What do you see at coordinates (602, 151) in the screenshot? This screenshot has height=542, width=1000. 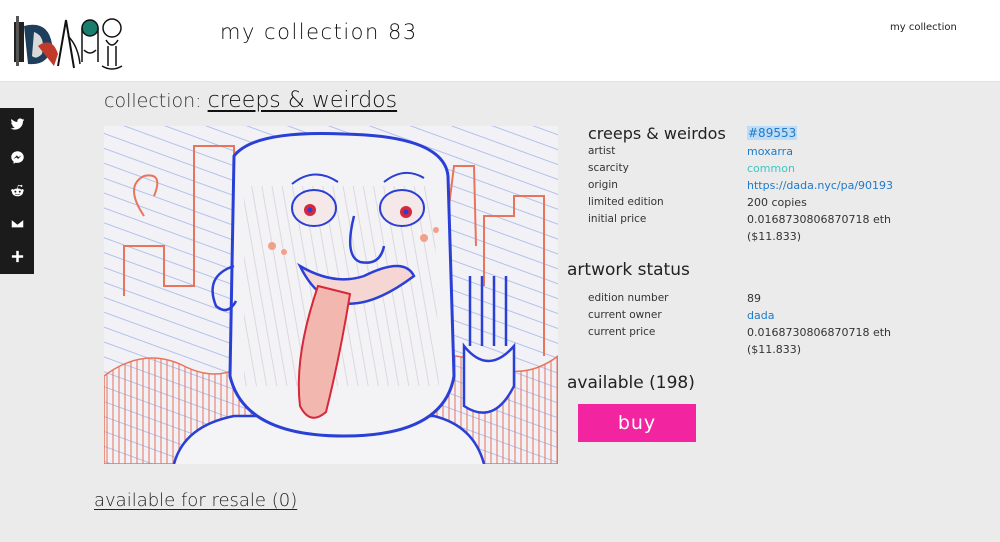 I see `artist-label: artist` at bounding box center [602, 151].